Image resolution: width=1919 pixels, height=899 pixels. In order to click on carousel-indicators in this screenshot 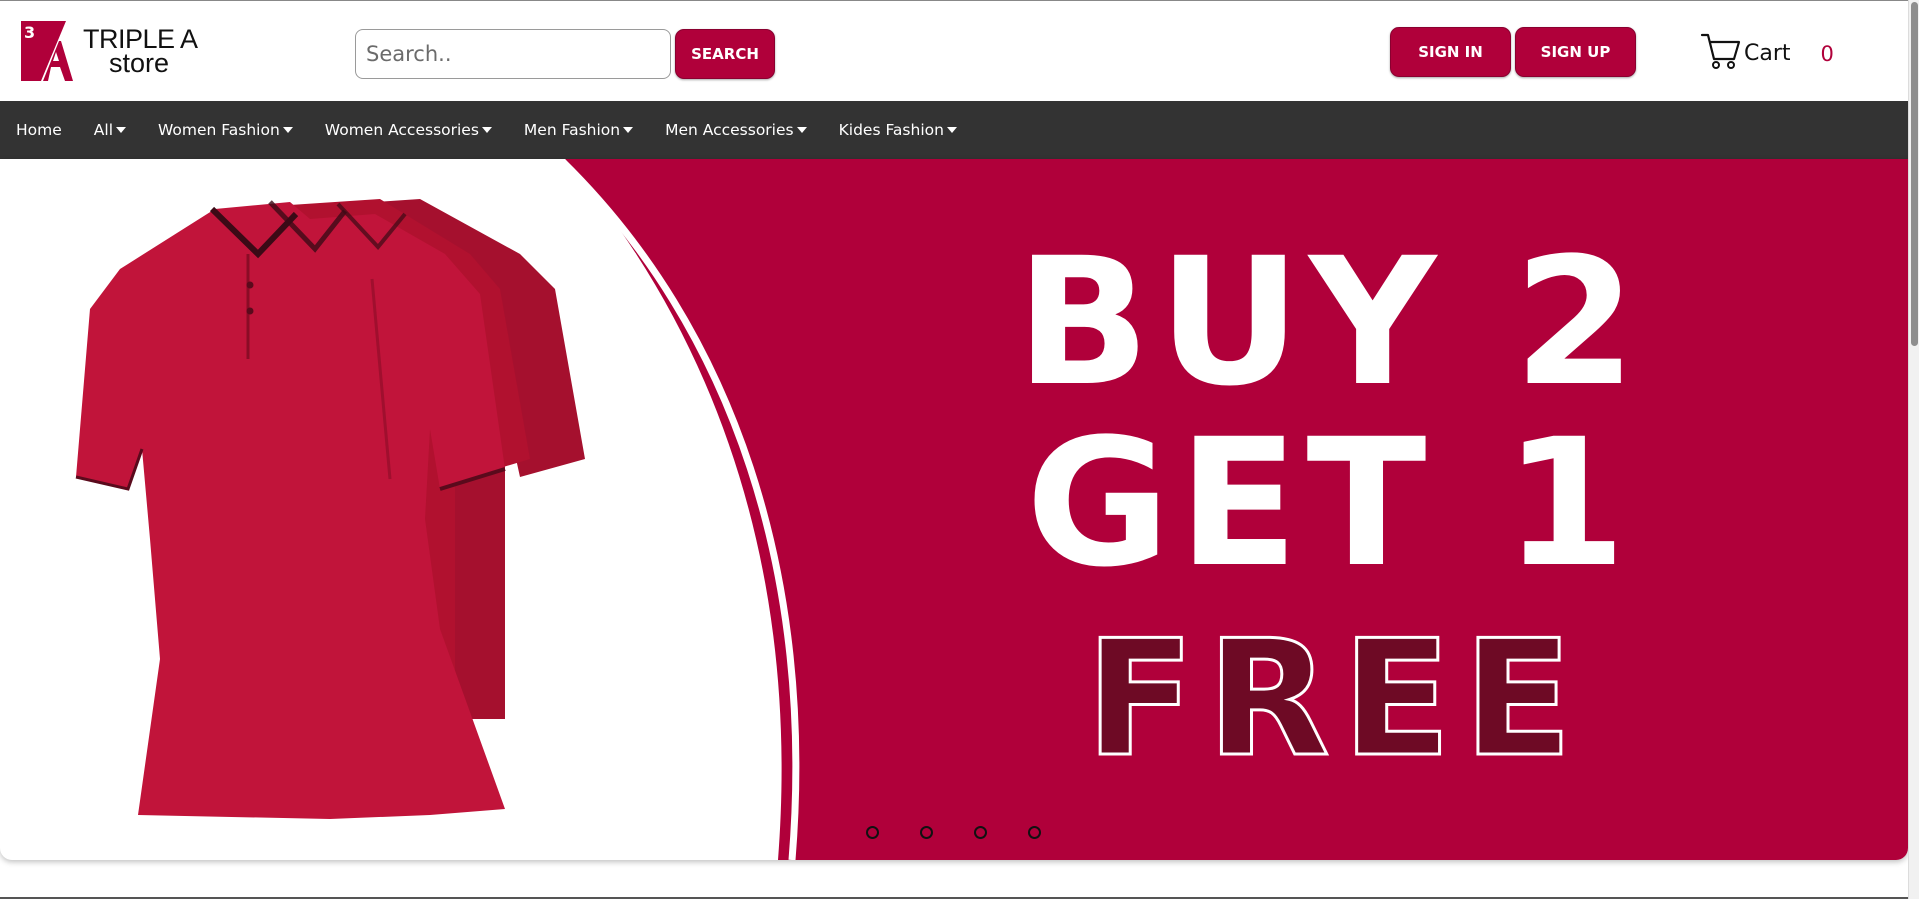, I will do `click(974, 832)`.